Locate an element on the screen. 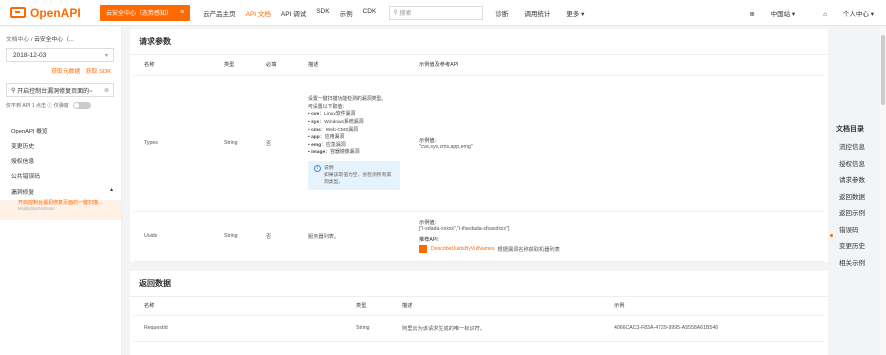  sidebar-item-modify-start-vul-scan: 开启控制台漏洞修复页面的一键扫描... ModifyStartVulScan is located at coordinates (60, 210).